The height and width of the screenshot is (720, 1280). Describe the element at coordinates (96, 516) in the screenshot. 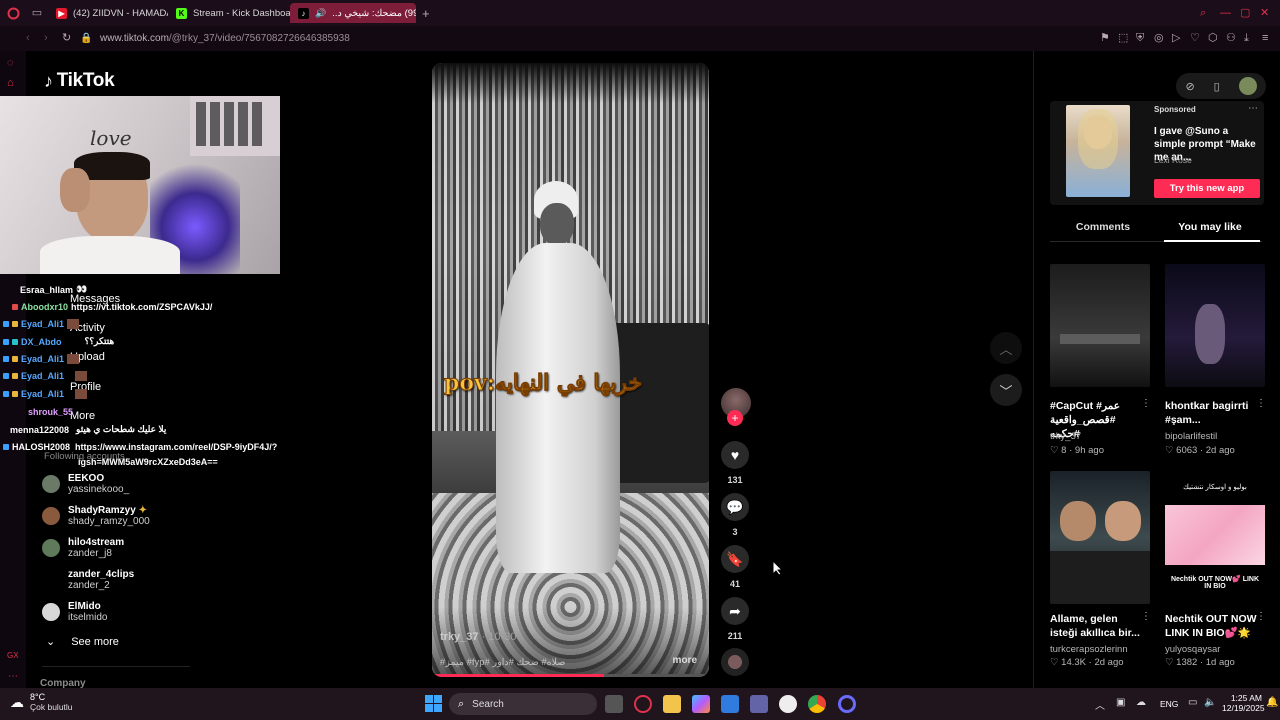

I see `following-account: ShadyRamzyy ✦ shady_ramzy_000` at that location.